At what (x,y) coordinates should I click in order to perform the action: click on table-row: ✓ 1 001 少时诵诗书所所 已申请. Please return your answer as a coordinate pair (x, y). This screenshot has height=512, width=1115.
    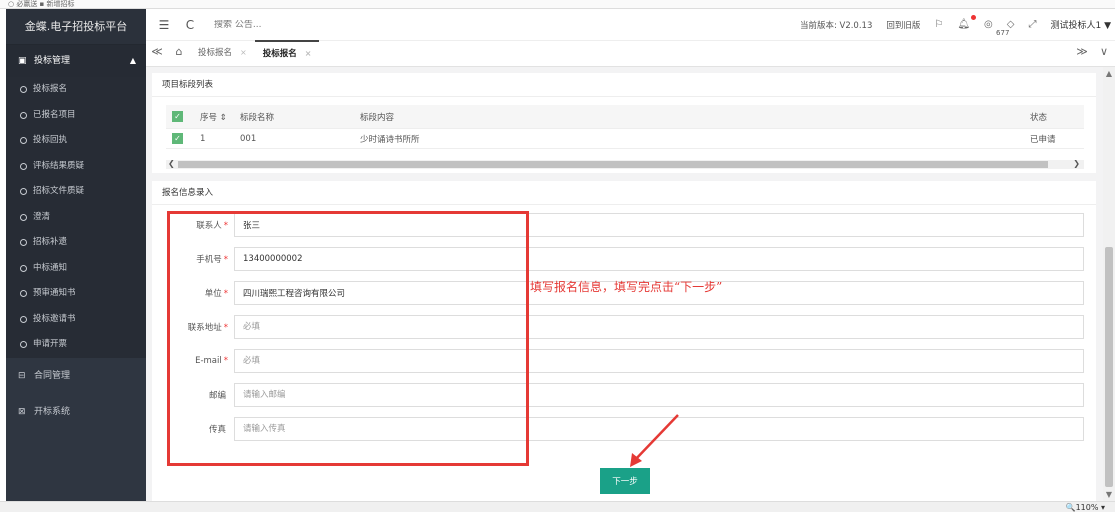
    Looking at the image, I should click on (625, 139).